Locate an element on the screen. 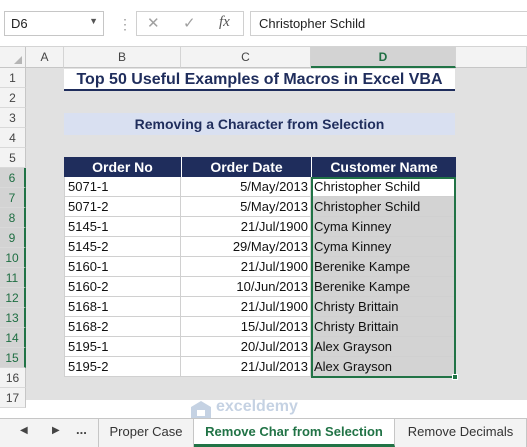 The width and height of the screenshot is (527, 447). row-header-17: 17 is located at coordinates (13, 398).